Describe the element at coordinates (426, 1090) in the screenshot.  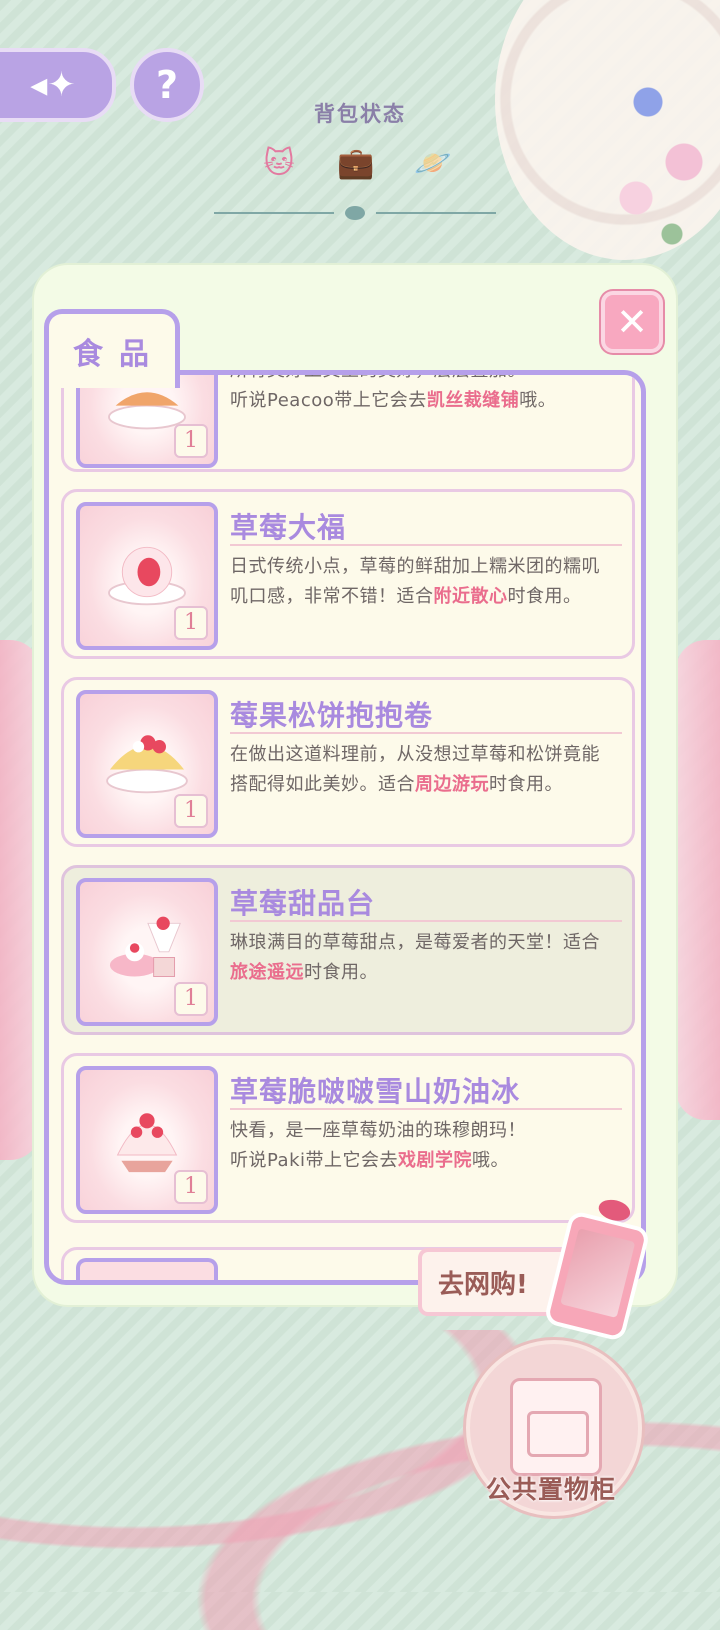
I see `item-name: 草莓脆啵啵雪山奶油冰` at that location.